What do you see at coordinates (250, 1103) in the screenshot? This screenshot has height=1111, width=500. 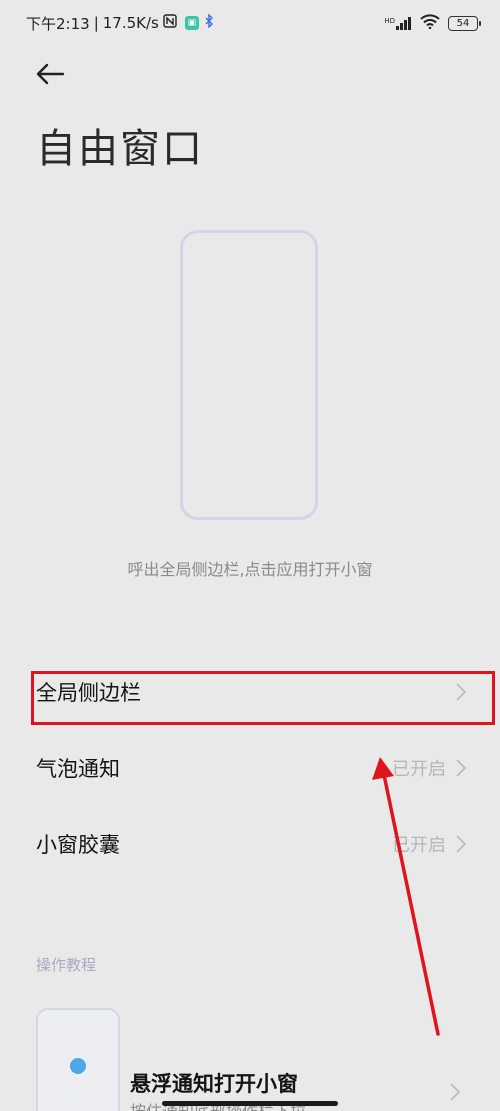 I see `home-indicator` at bounding box center [250, 1103].